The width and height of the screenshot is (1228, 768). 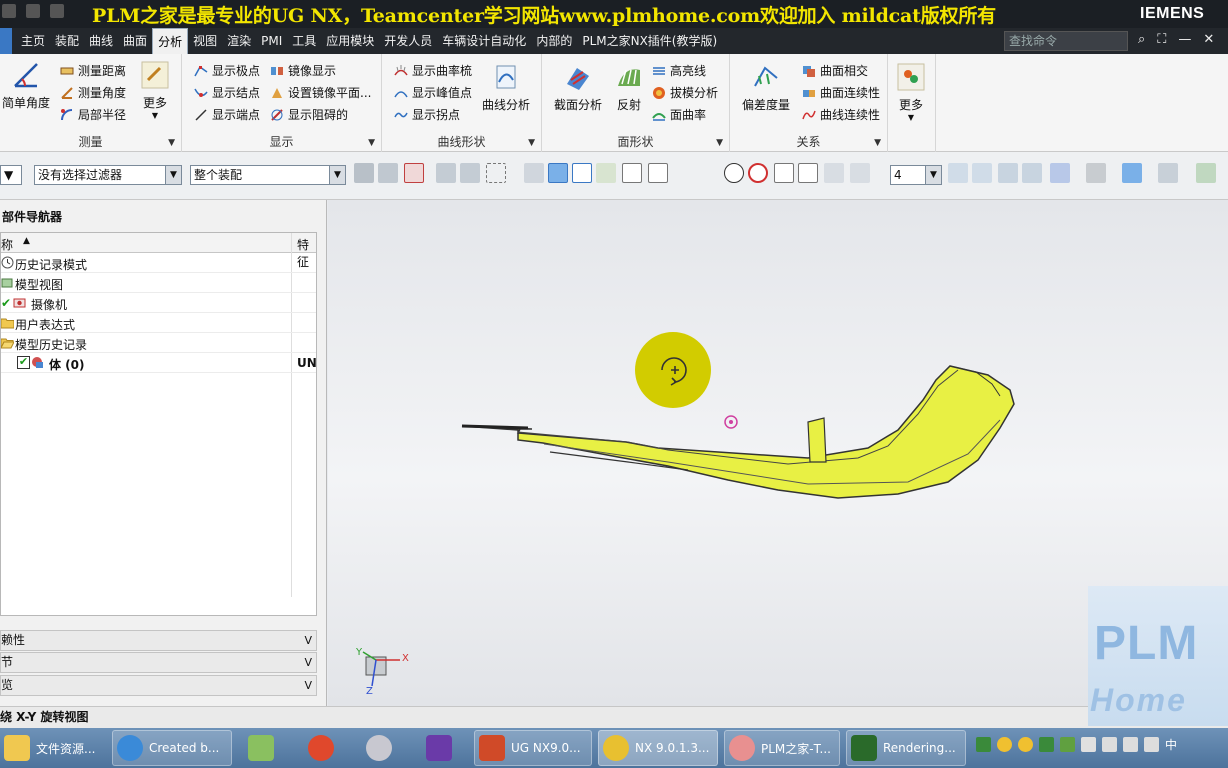 What do you see at coordinates (1008, 173) in the screenshot?
I see `rotate-icon` at bounding box center [1008, 173].